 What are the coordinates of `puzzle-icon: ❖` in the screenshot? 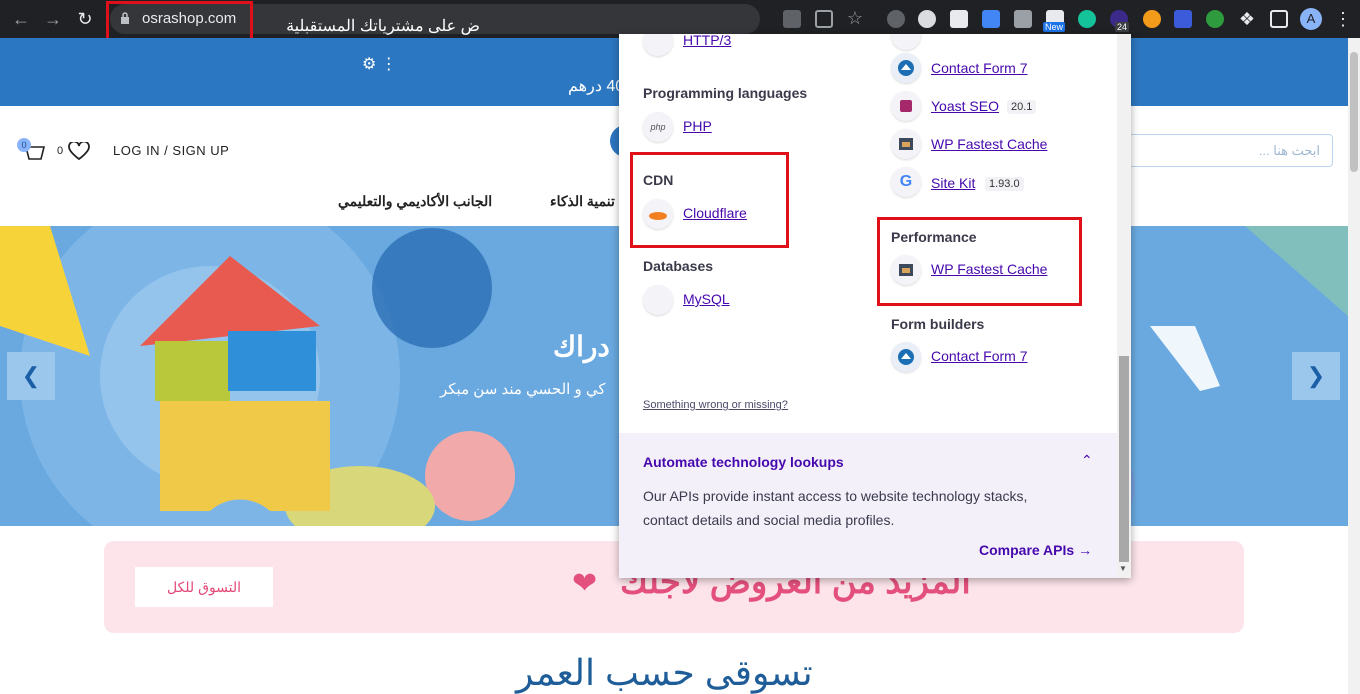 It's located at (1247, 19).